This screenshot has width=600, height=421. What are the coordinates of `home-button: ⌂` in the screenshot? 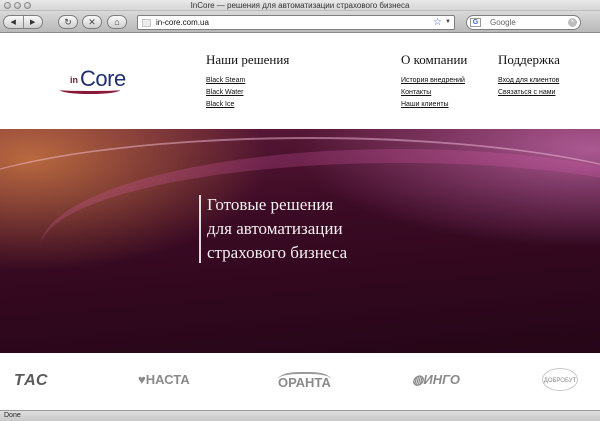 It's located at (117, 22).